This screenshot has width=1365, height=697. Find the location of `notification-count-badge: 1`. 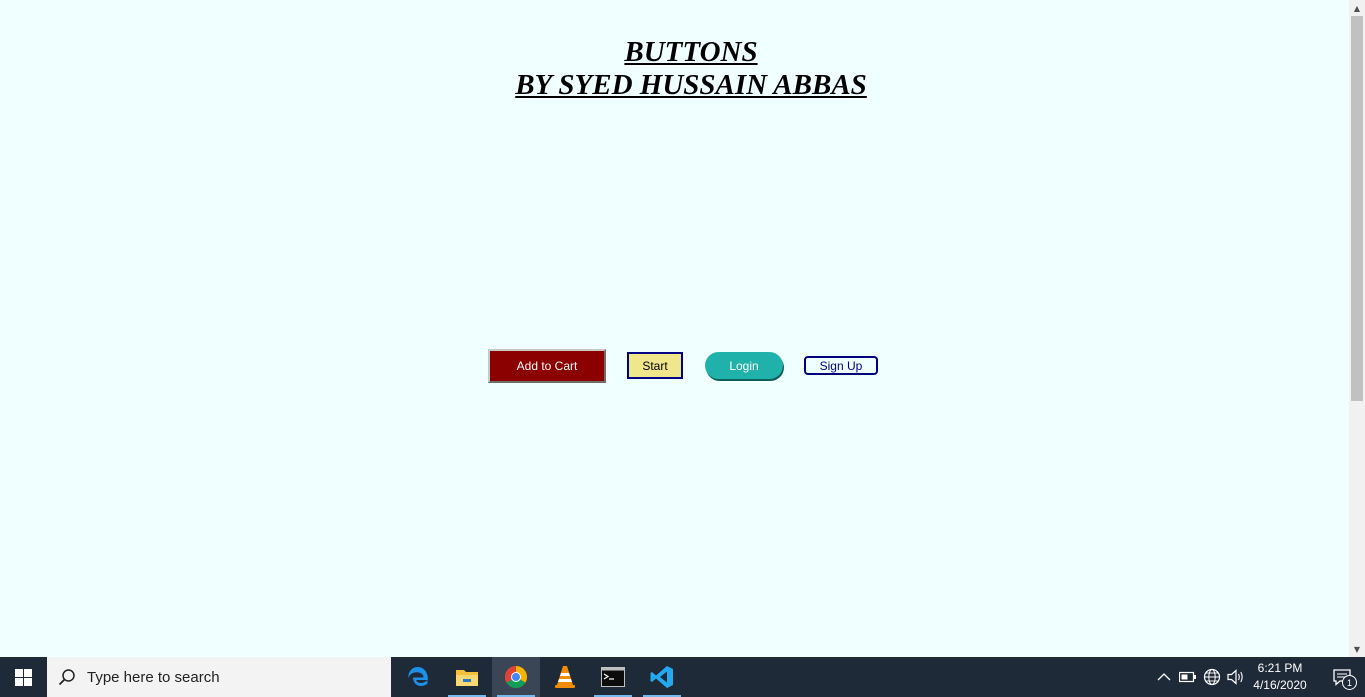

notification-count-badge: 1 is located at coordinates (1349, 682).